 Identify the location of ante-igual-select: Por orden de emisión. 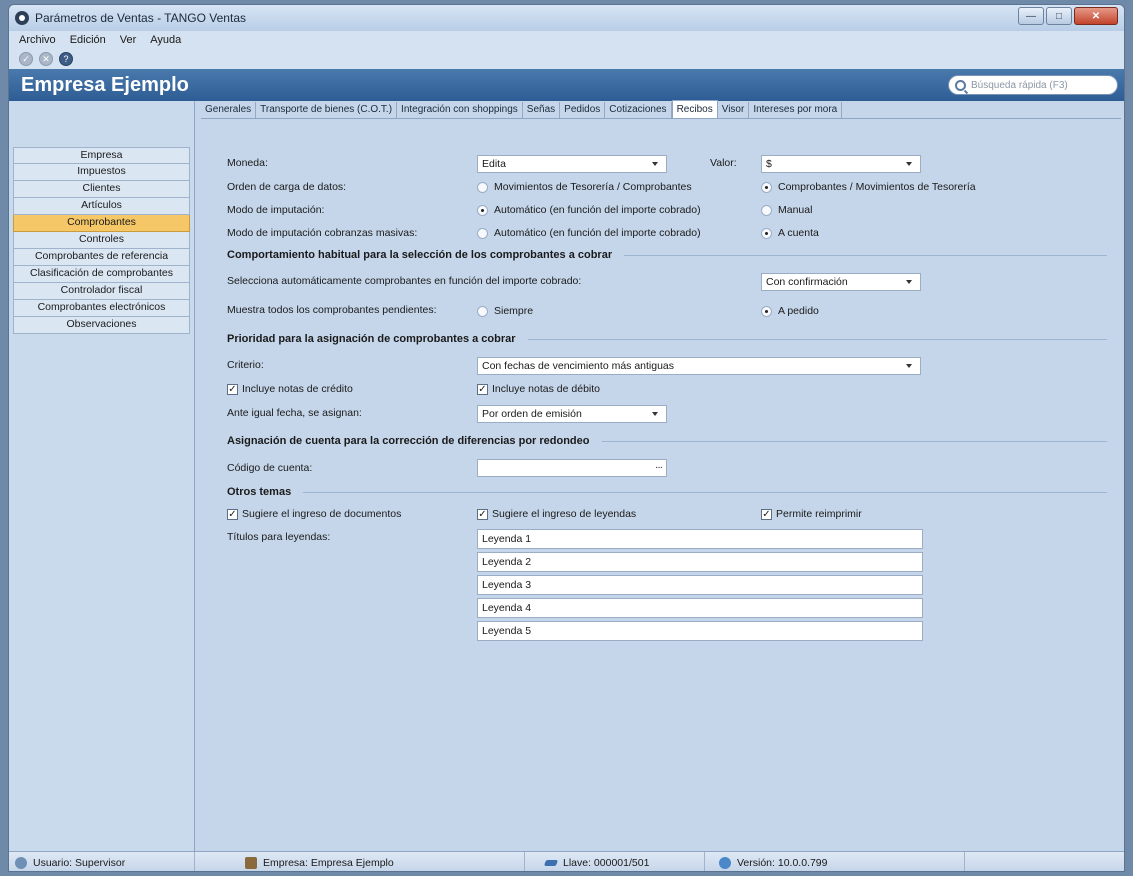
(572, 414).